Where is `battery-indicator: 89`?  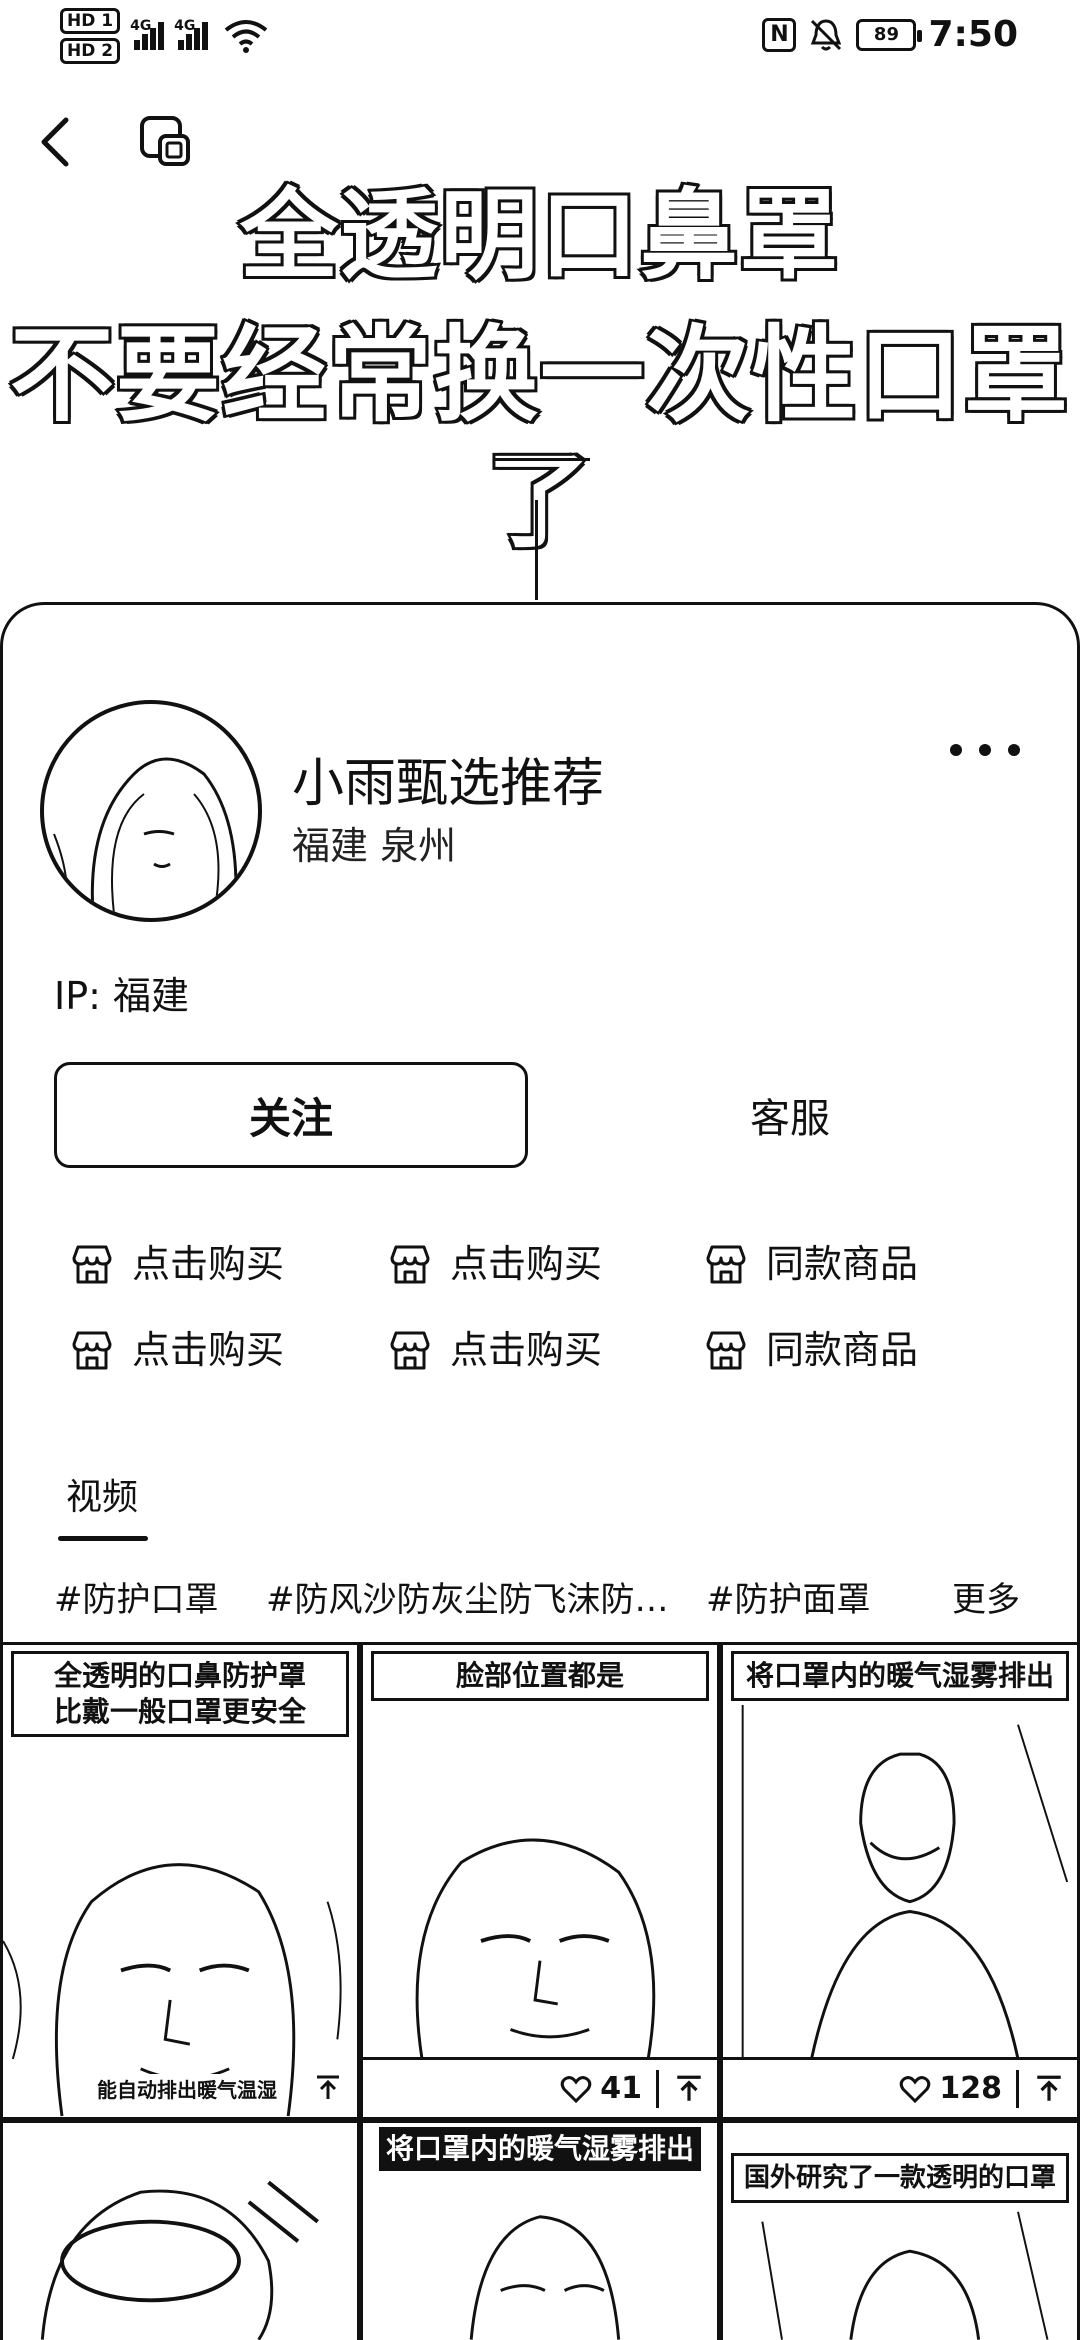
battery-indicator: 89 is located at coordinates (889, 34).